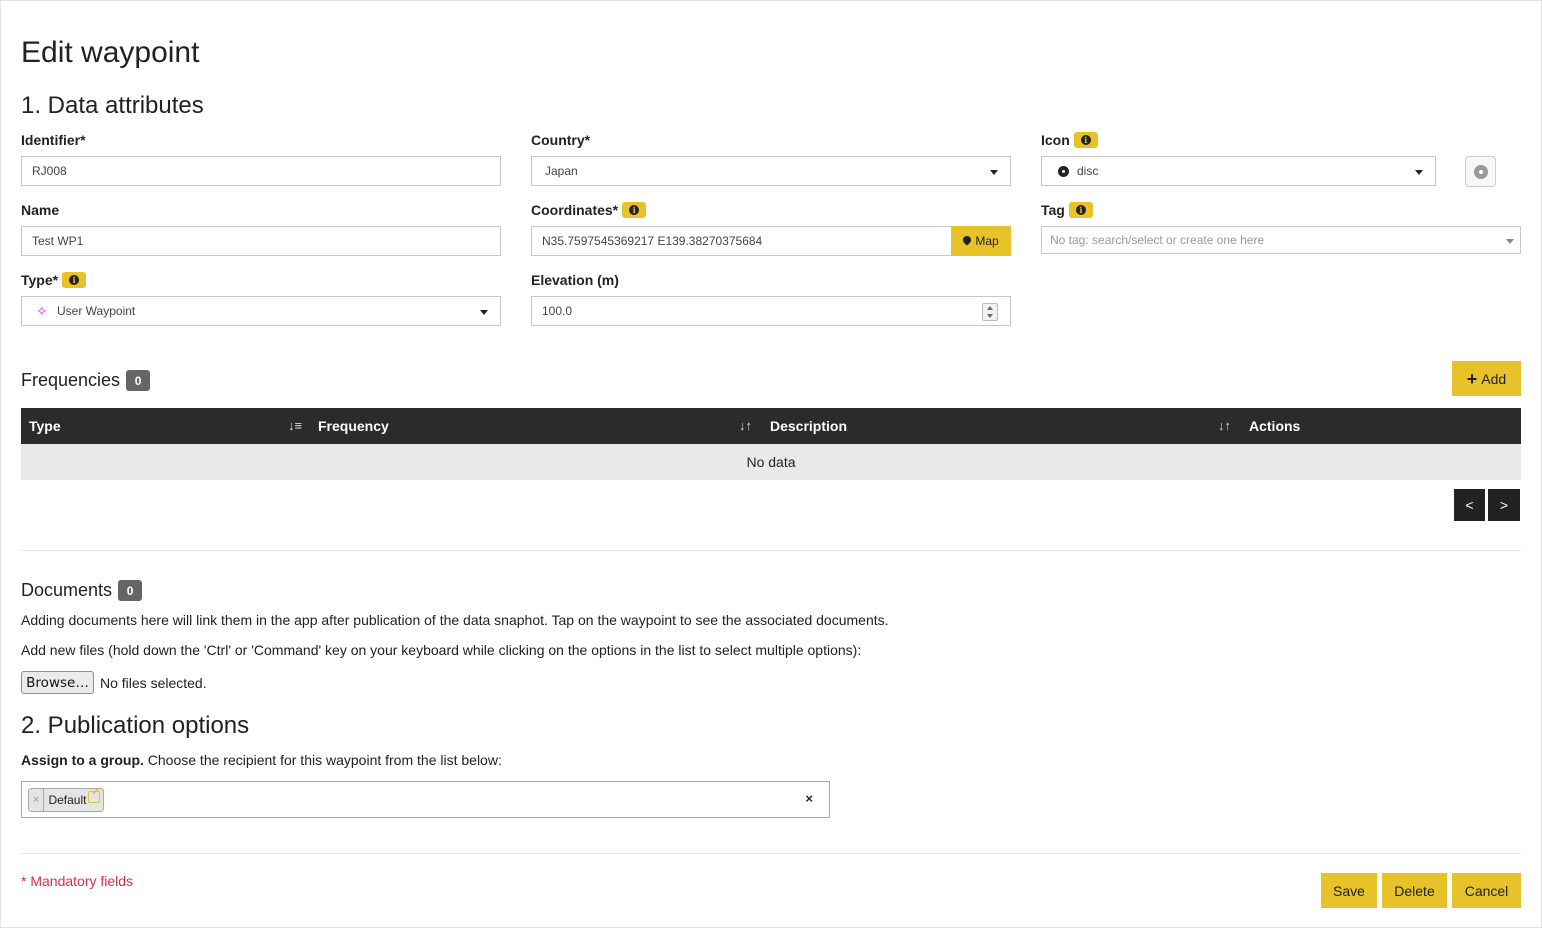 Image resolution: width=1542 pixels, height=928 pixels. I want to click on user-waypoint-icon: ✧, so click(42, 310).